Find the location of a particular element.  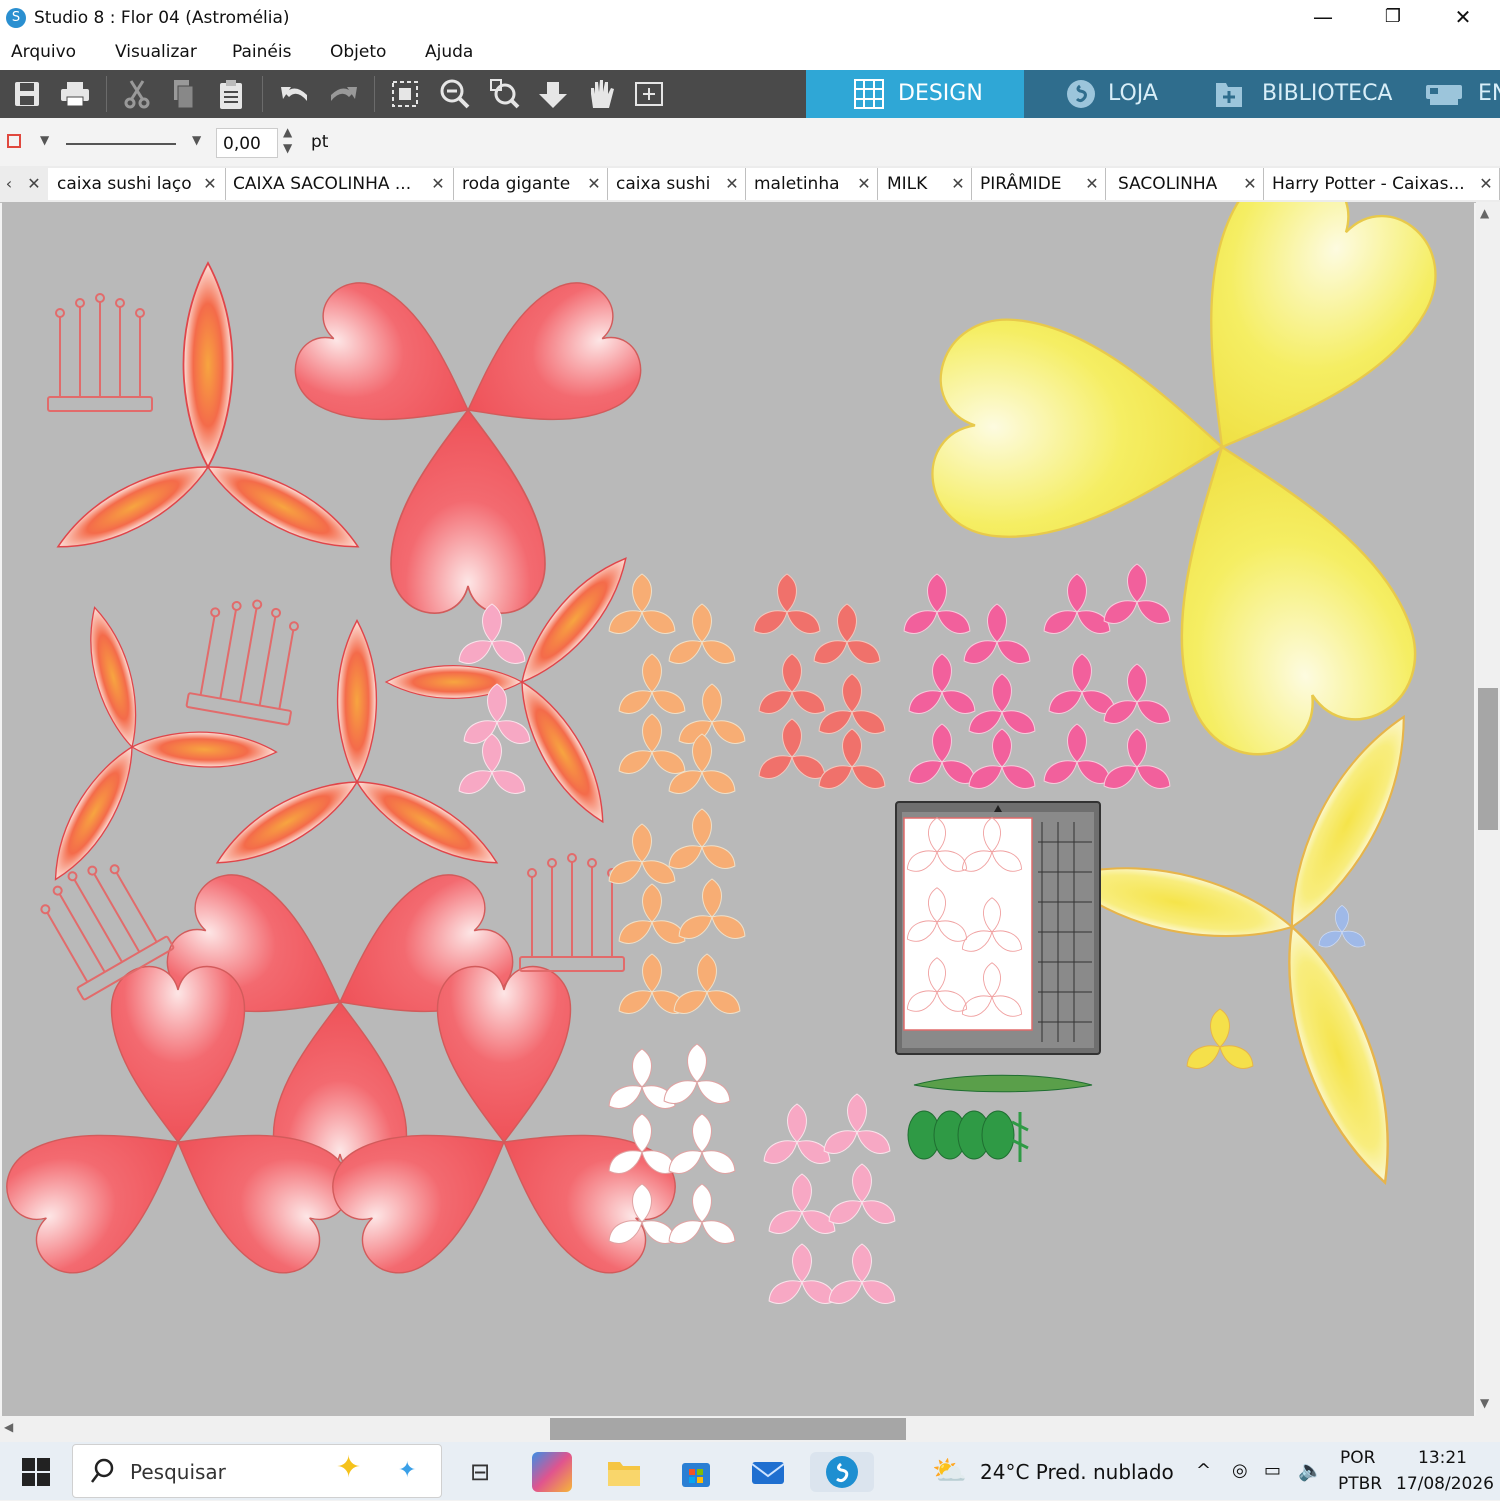

pan-hand-icon is located at coordinates (601, 94).